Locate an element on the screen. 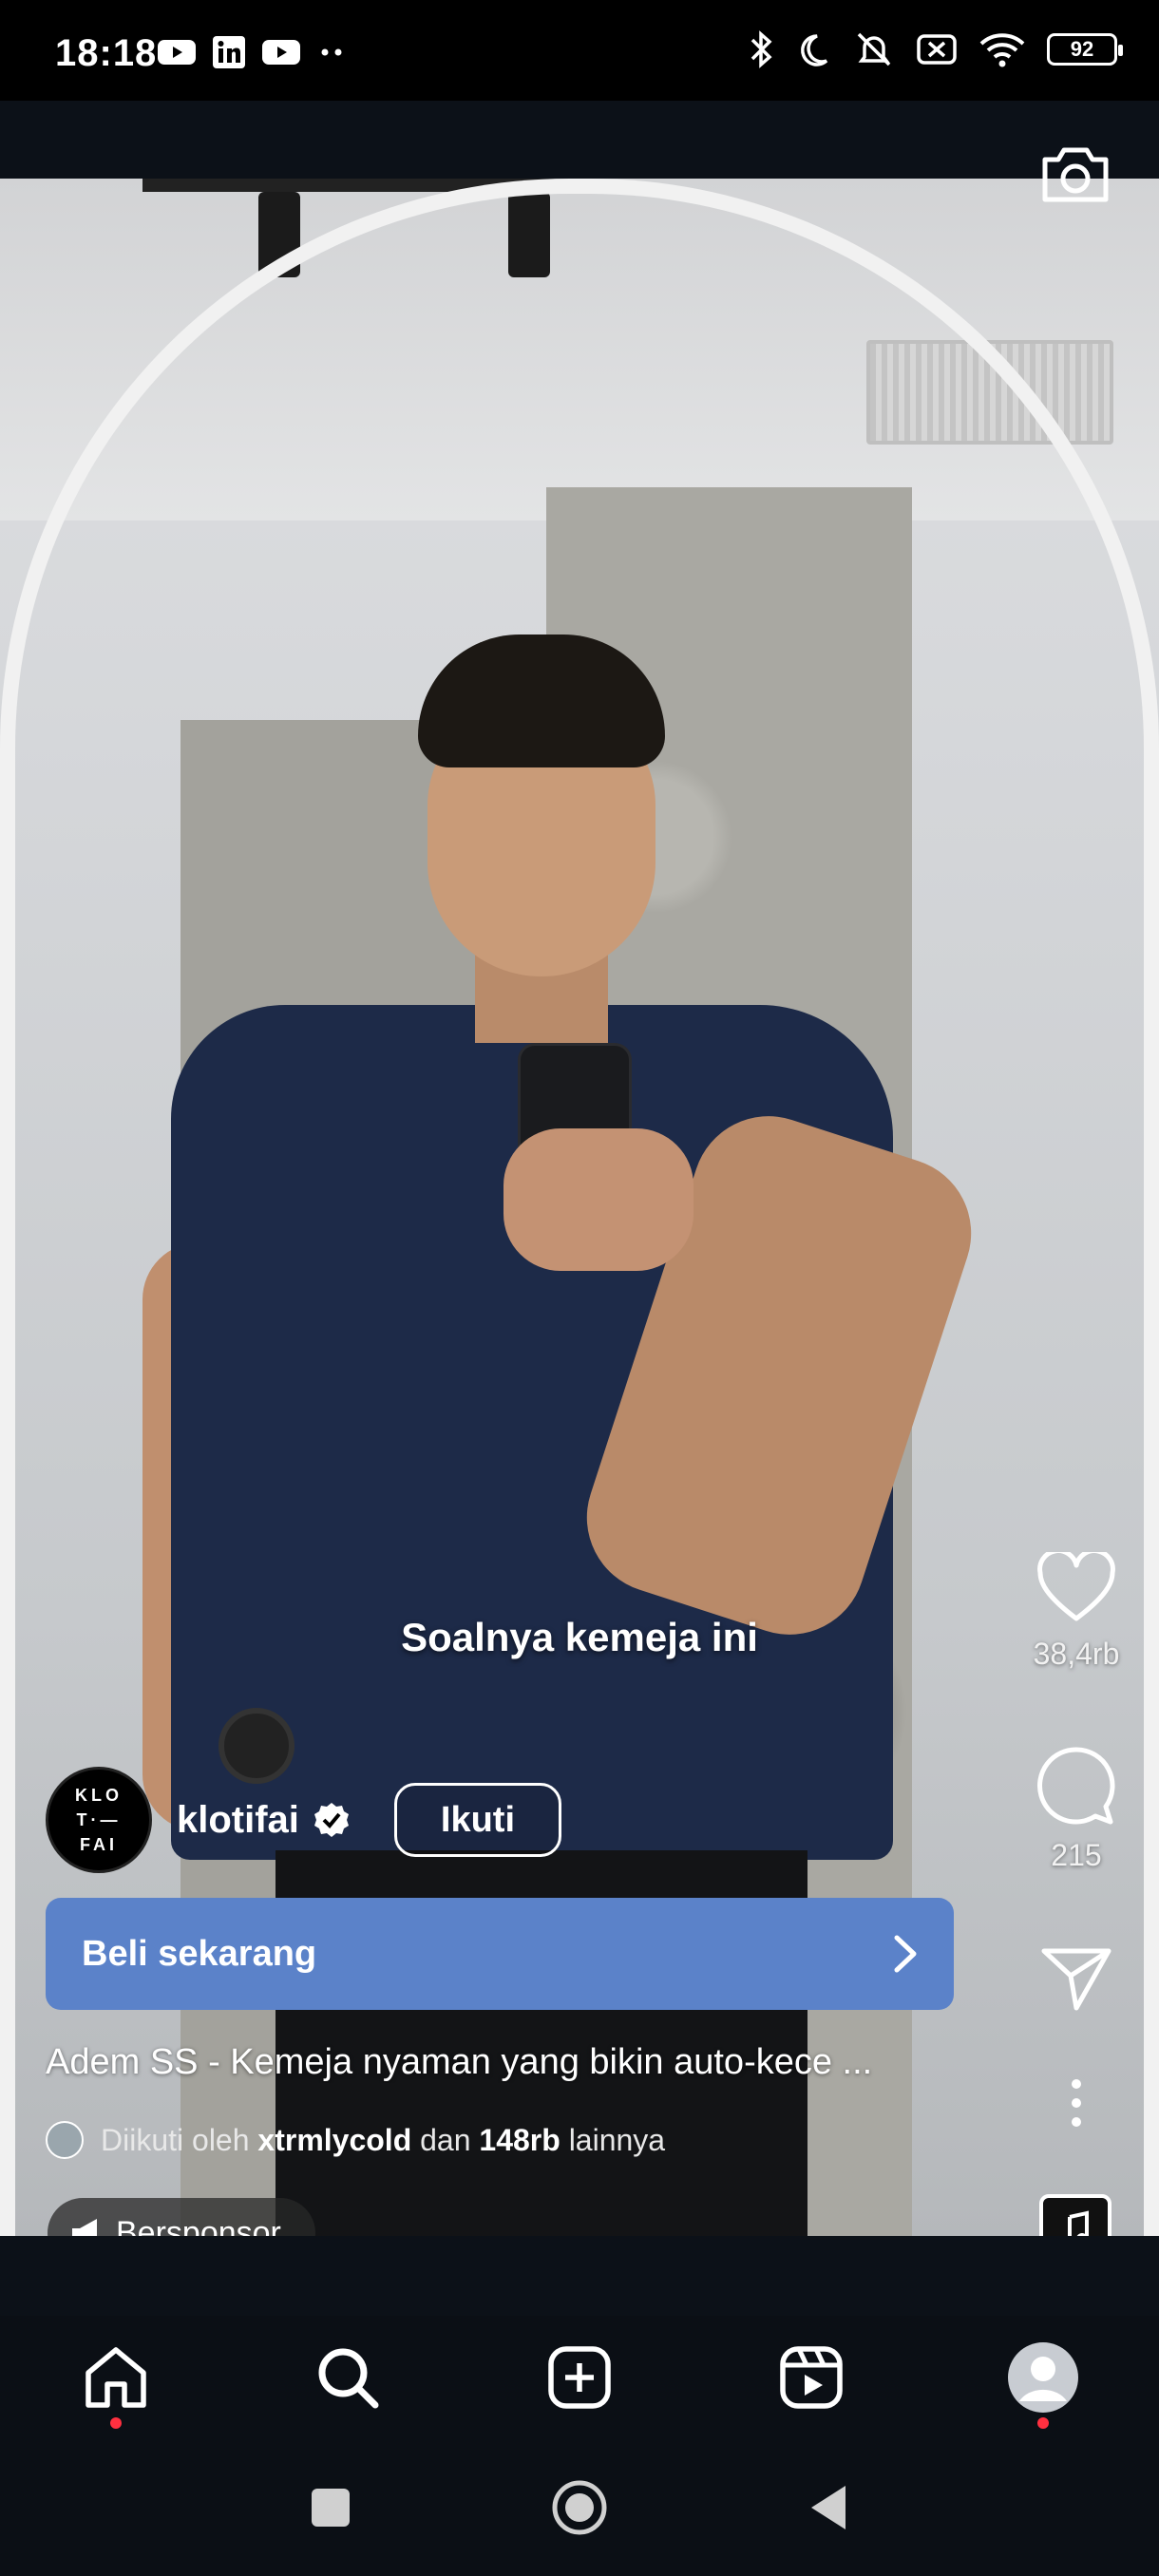 Image resolution: width=1159 pixels, height=2576 pixels. followed-prefix: Diikuti oleh is located at coordinates (175, 2139).